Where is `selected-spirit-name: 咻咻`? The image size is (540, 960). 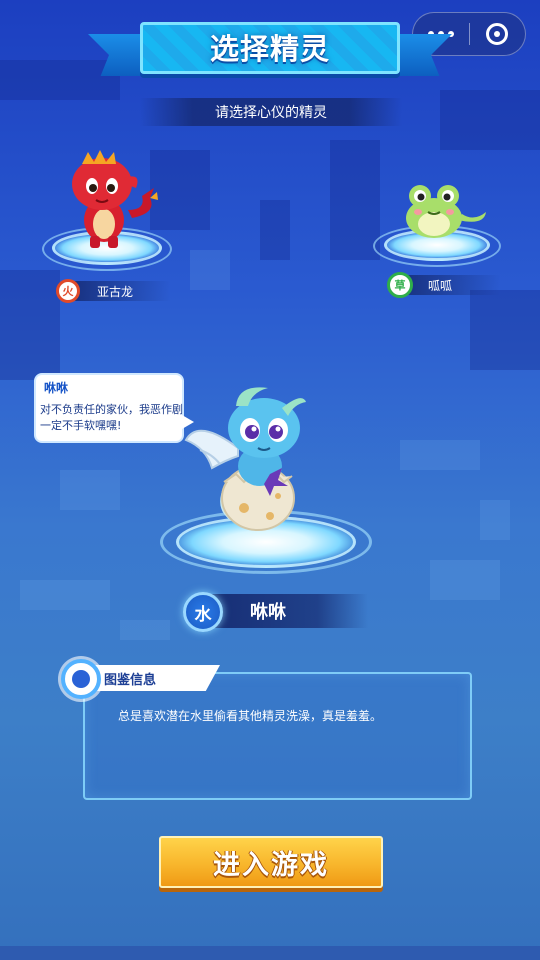
selected-spirit-name: 咻咻 is located at coordinates (268, 612).